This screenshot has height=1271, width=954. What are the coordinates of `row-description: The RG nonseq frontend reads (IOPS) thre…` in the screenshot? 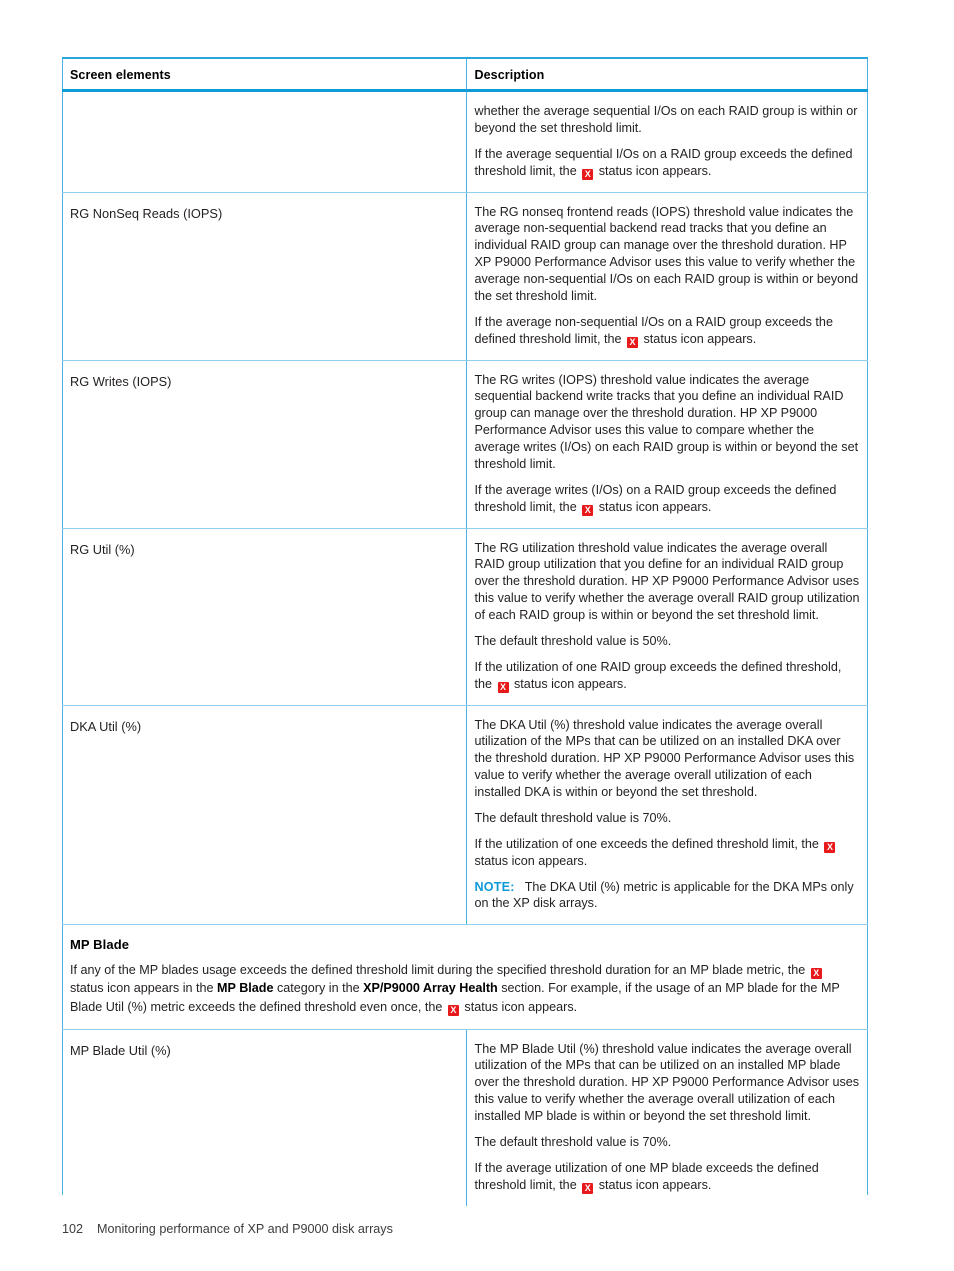 It's located at (666, 276).